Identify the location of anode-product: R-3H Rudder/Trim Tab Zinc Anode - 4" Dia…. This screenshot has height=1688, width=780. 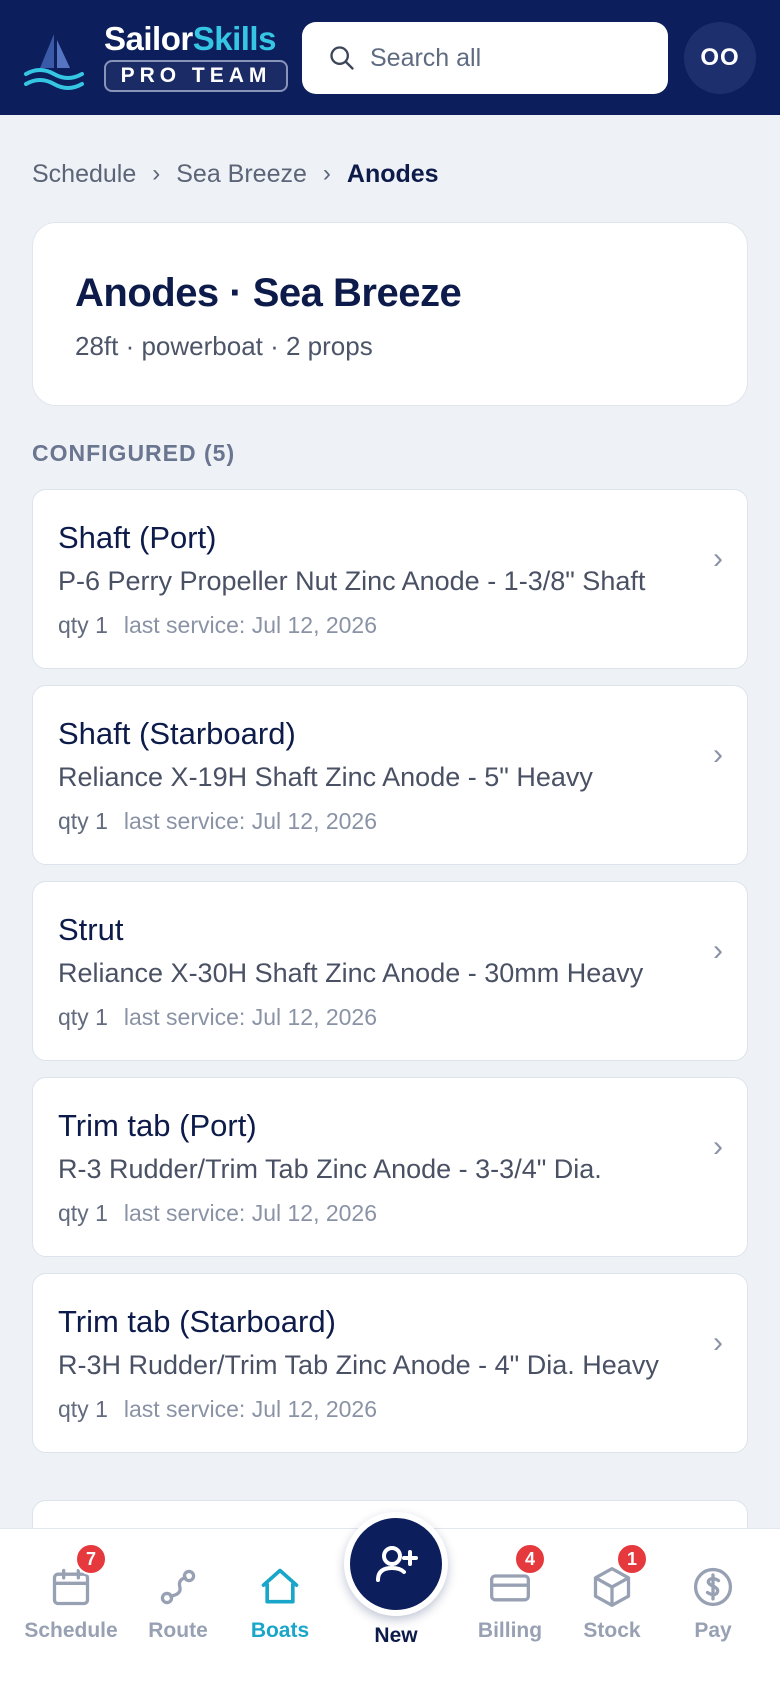
(358, 1365).